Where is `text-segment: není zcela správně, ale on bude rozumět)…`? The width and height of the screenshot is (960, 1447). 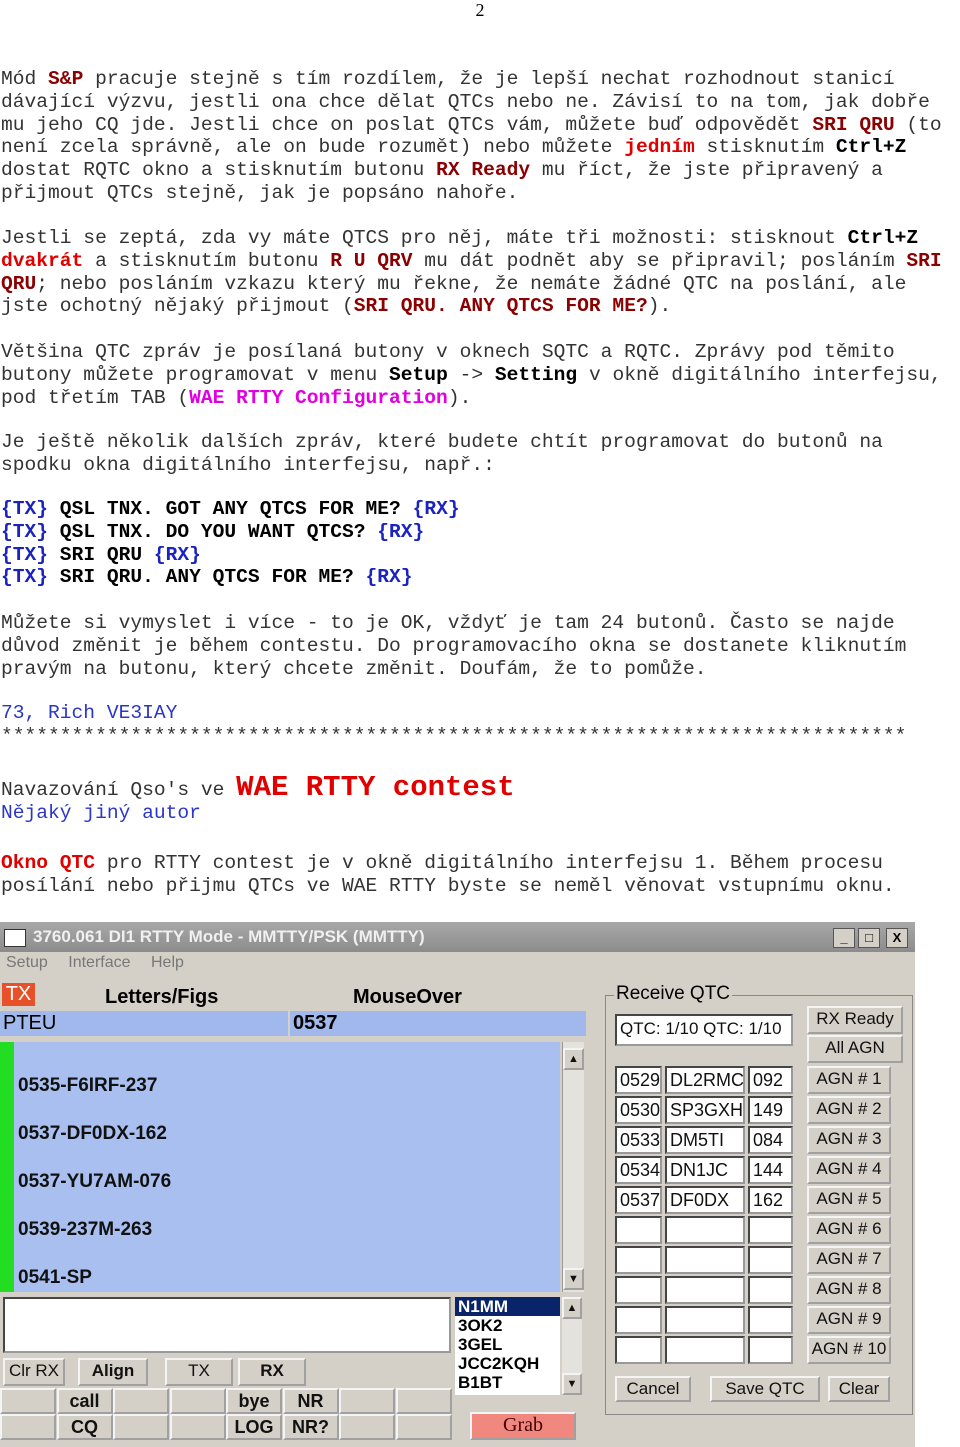
text-segment: není zcela správně, ale on bude rozumět)… is located at coordinates (313, 147).